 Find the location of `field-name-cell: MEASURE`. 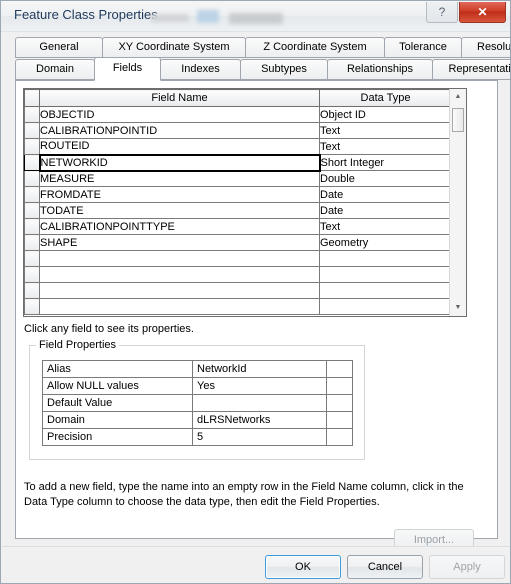

field-name-cell: MEASURE is located at coordinates (179, 178).